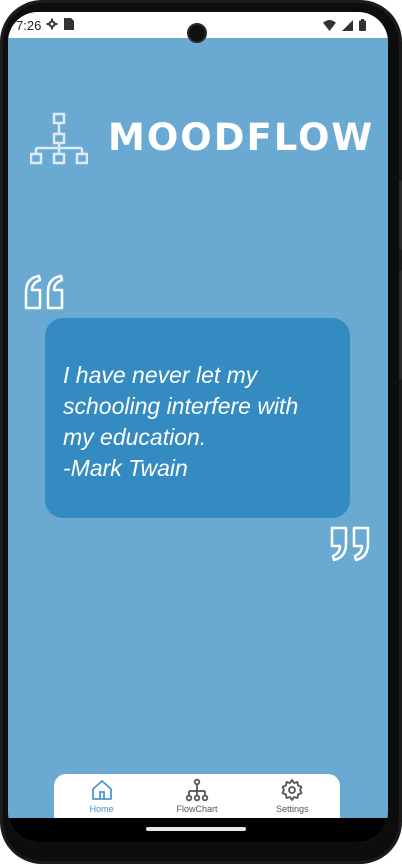 This screenshot has width=402, height=864. Describe the element at coordinates (197, 33) in the screenshot. I see `front-camera` at that location.